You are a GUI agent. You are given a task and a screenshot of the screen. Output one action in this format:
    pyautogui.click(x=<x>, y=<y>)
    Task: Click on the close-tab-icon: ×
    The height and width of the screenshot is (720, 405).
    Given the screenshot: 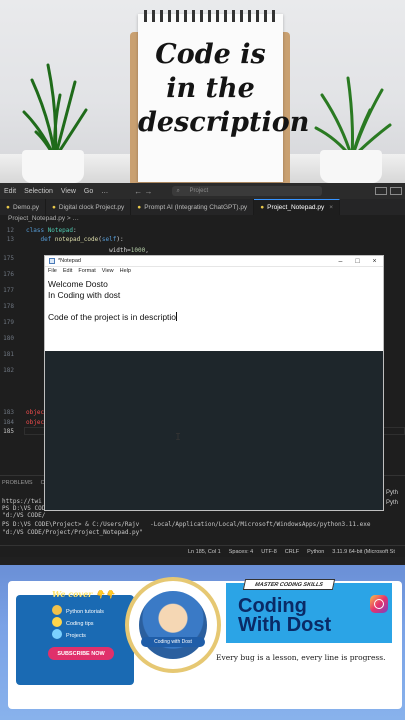 What is the action you would take?
    pyautogui.click(x=331, y=207)
    